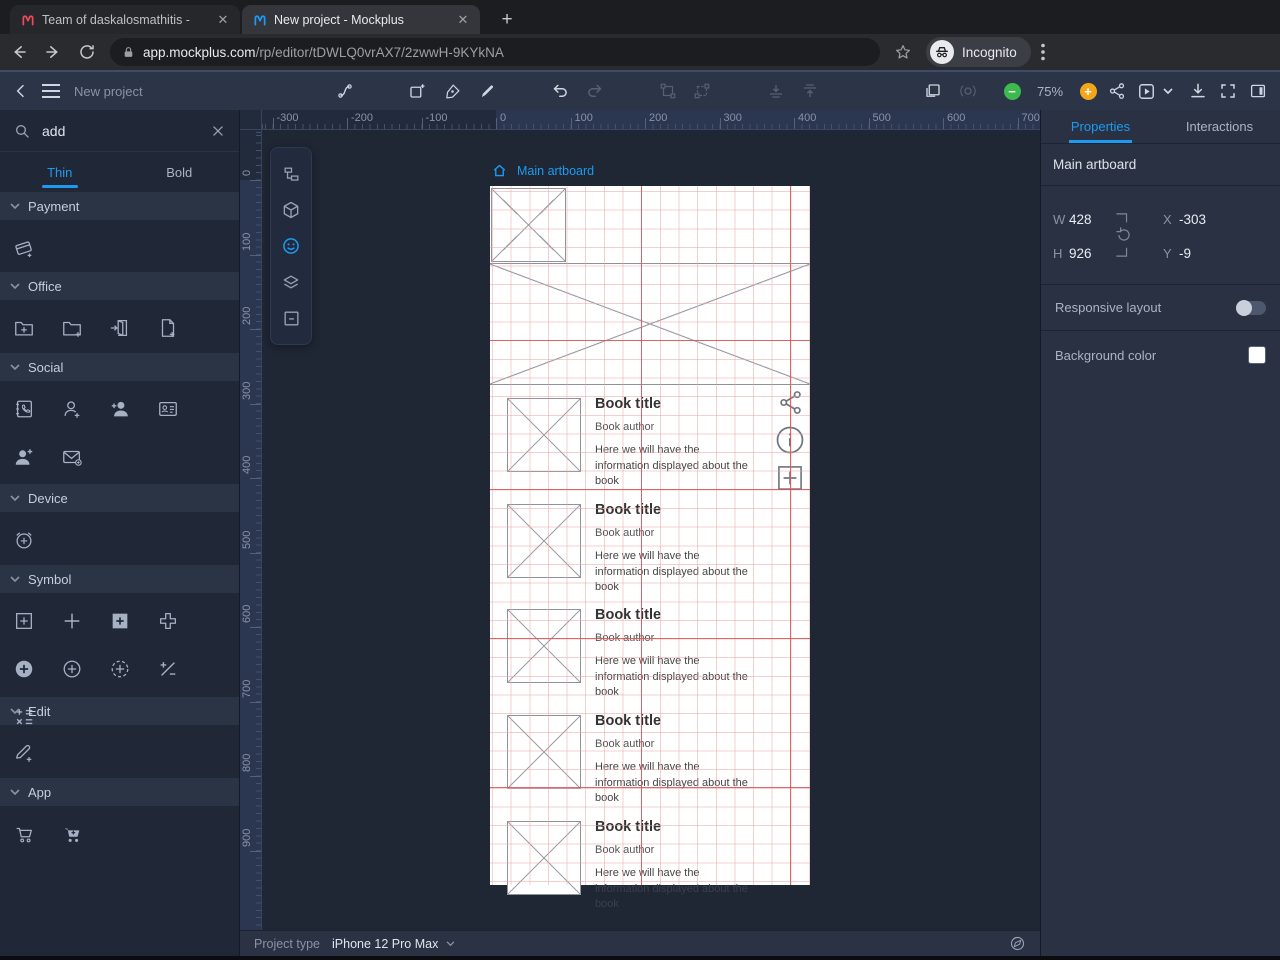 This screenshot has height=960, width=1280. I want to click on icons-library-smiley-icon, so click(291, 246).